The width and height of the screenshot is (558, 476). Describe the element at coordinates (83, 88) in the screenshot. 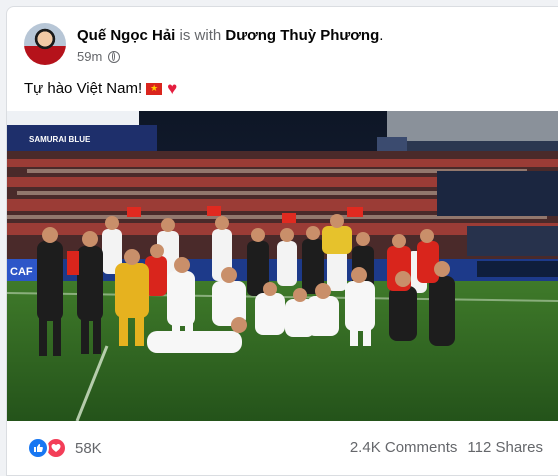

I see `post-text-content: Tự hào Việt Nam!` at that location.